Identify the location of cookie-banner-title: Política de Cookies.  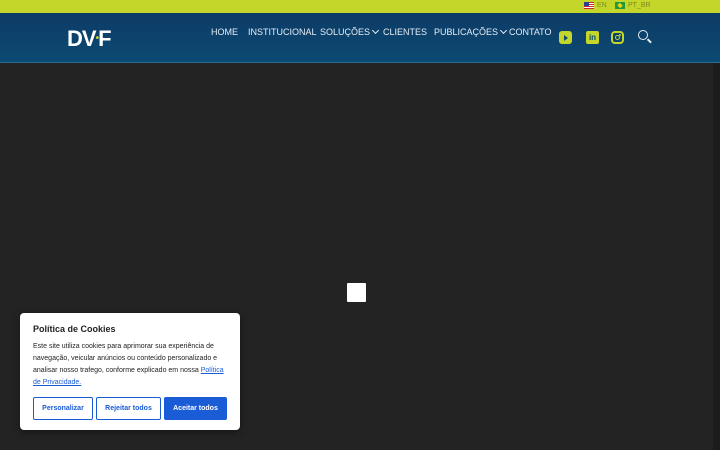
(74, 329).